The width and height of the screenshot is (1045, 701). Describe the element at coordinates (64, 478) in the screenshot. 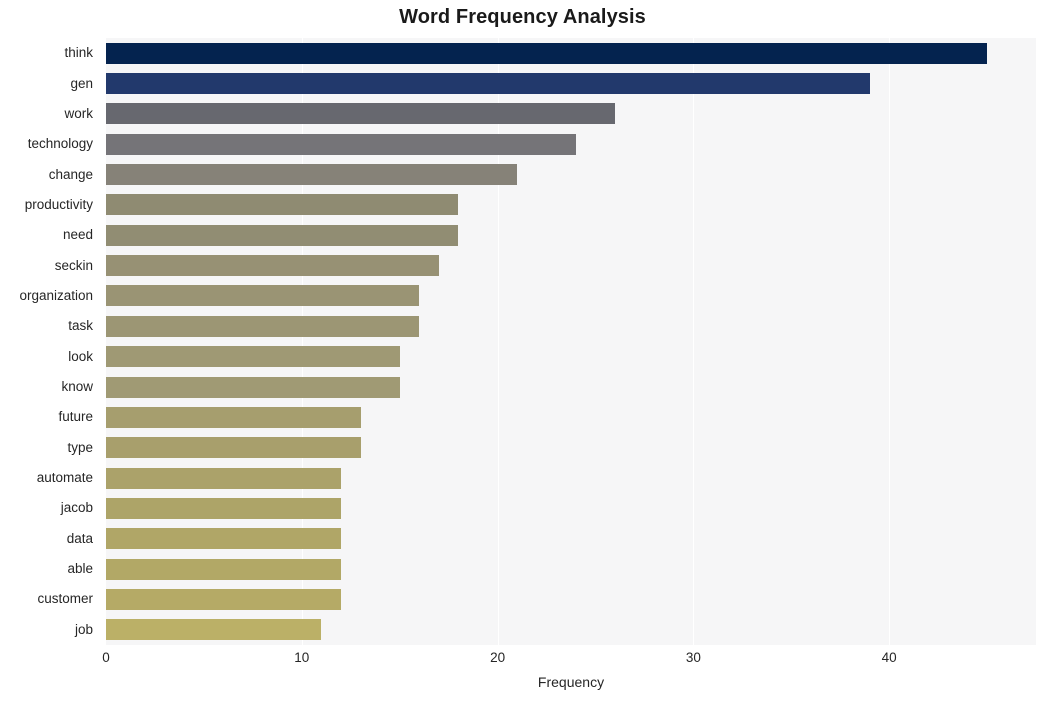

I see `y-tick-label: automate` at that location.